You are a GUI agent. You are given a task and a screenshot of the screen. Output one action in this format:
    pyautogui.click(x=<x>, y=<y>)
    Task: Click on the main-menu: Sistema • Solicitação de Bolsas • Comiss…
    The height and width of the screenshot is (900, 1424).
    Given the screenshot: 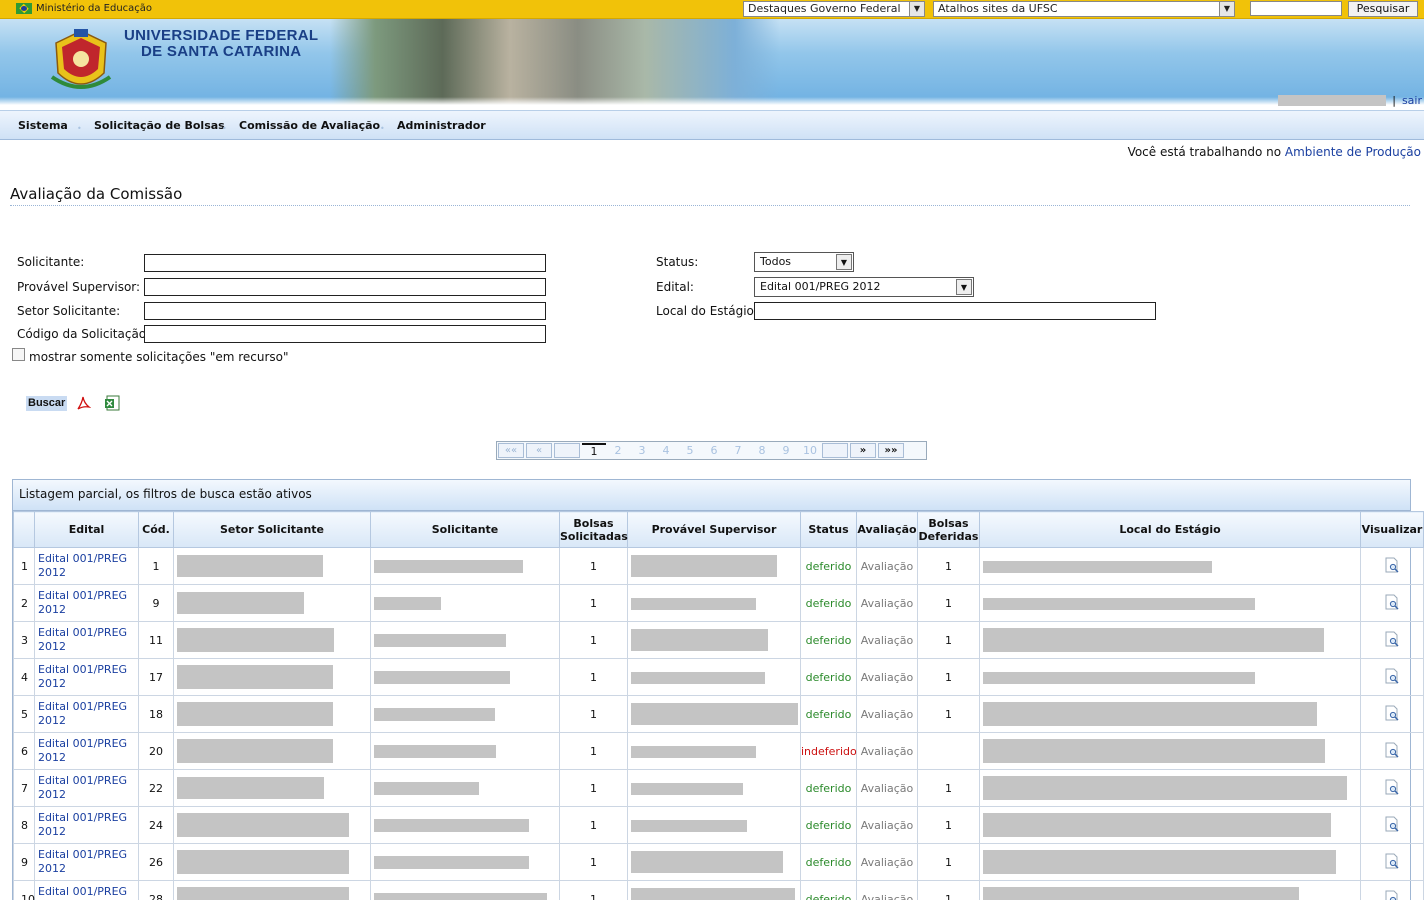 What is the action you would take?
    pyautogui.click(x=712, y=125)
    